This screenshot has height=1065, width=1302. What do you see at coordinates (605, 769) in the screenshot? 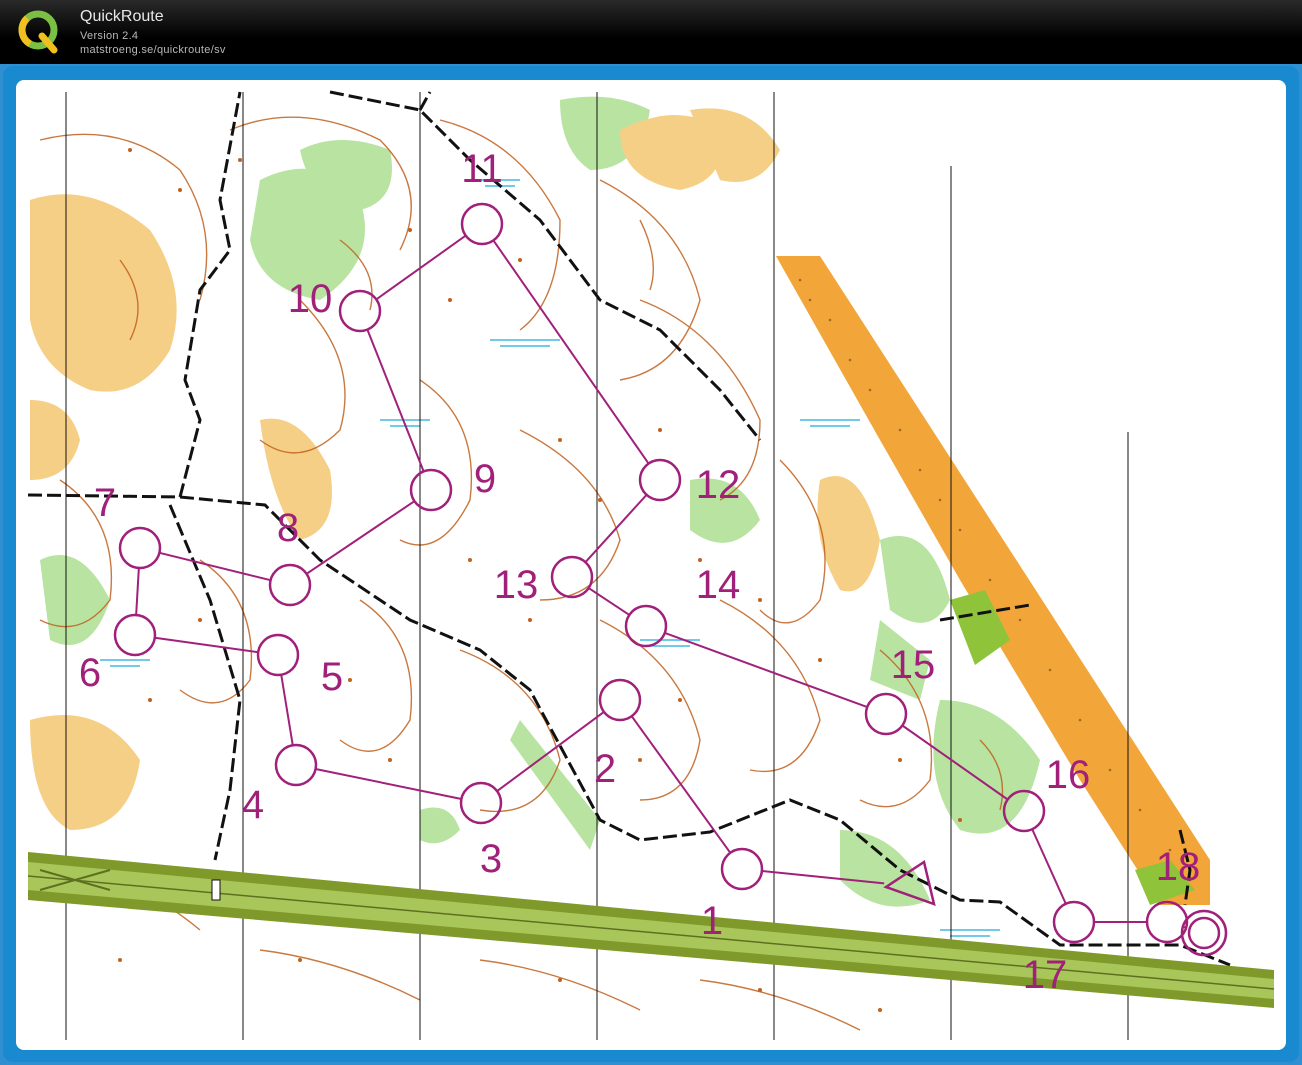
I see `control-number-2: 2` at bounding box center [605, 769].